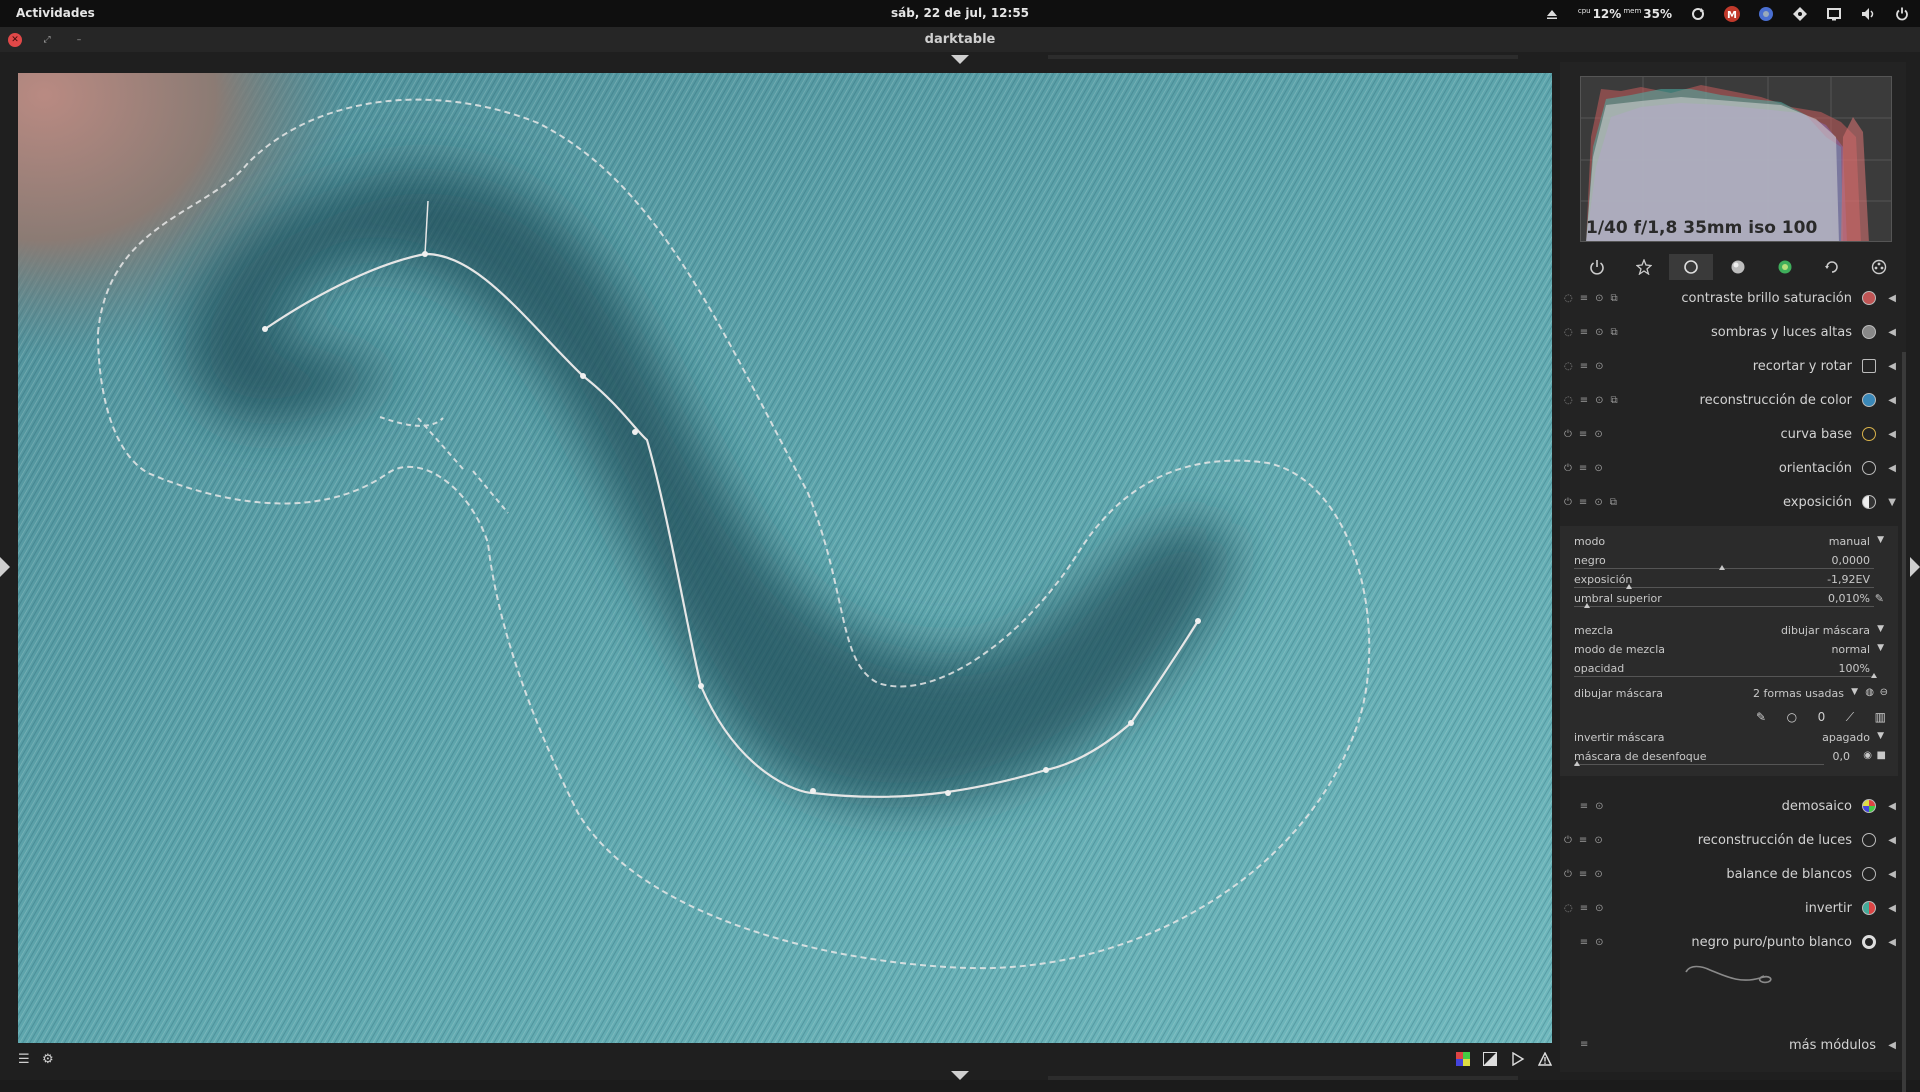 The width and height of the screenshot is (1920, 1092). I want to click on draw-mask-row: dibujar máscara 2 formas usadas ▼ ◍ ⊖, so click(1732, 695).